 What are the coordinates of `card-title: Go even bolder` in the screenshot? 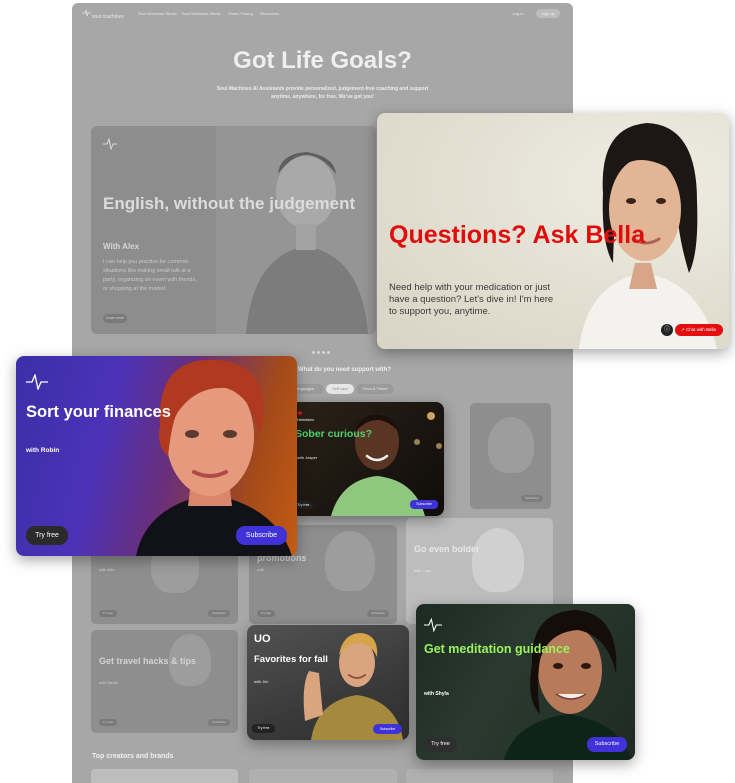 It's located at (447, 549).